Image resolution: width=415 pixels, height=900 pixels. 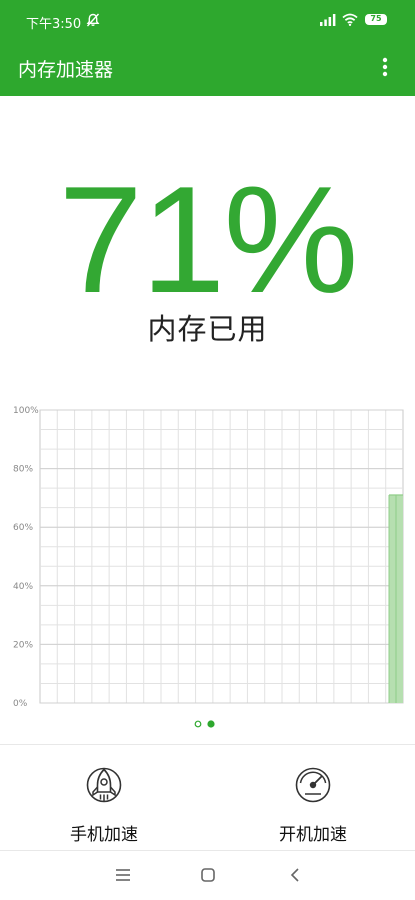 I want to click on y-tick-label: 0%, so click(x=20, y=704).